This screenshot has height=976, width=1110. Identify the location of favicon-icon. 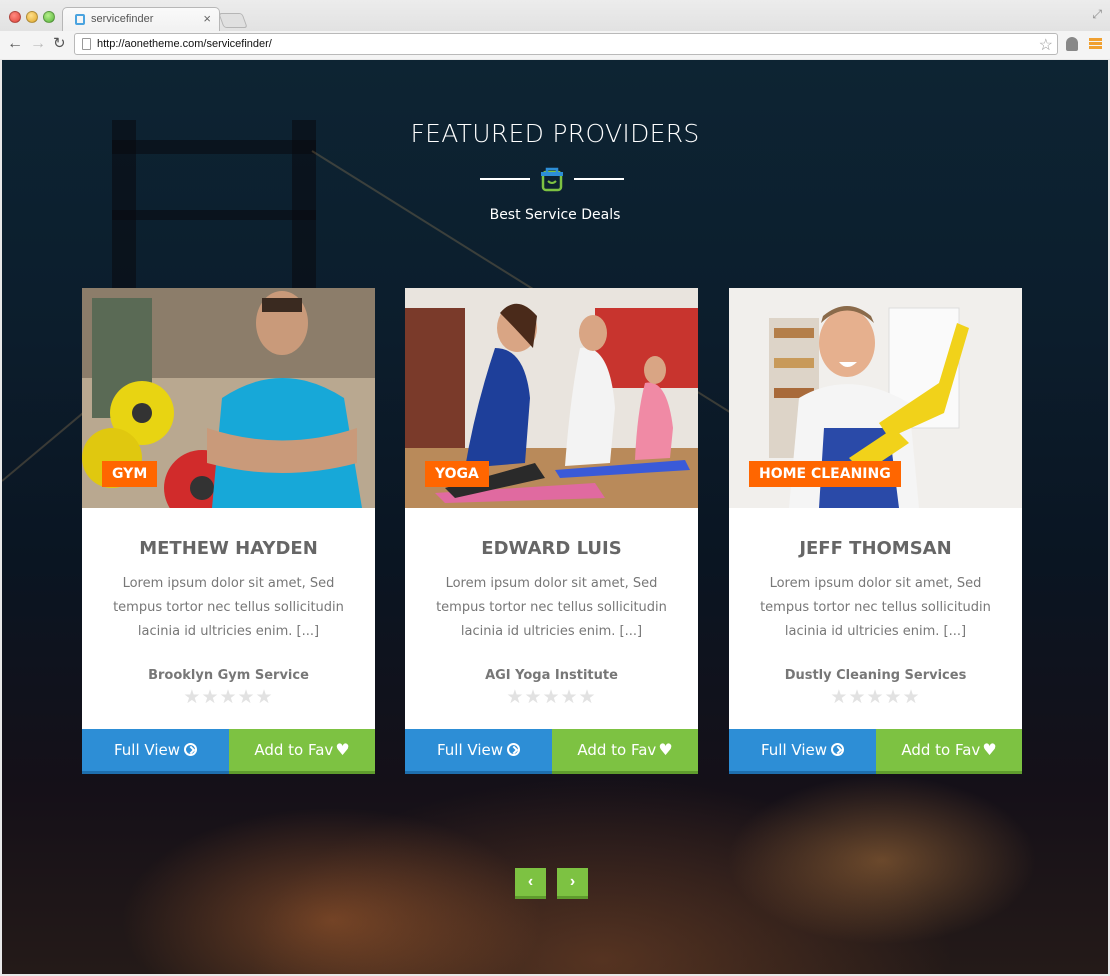
(80, 19).